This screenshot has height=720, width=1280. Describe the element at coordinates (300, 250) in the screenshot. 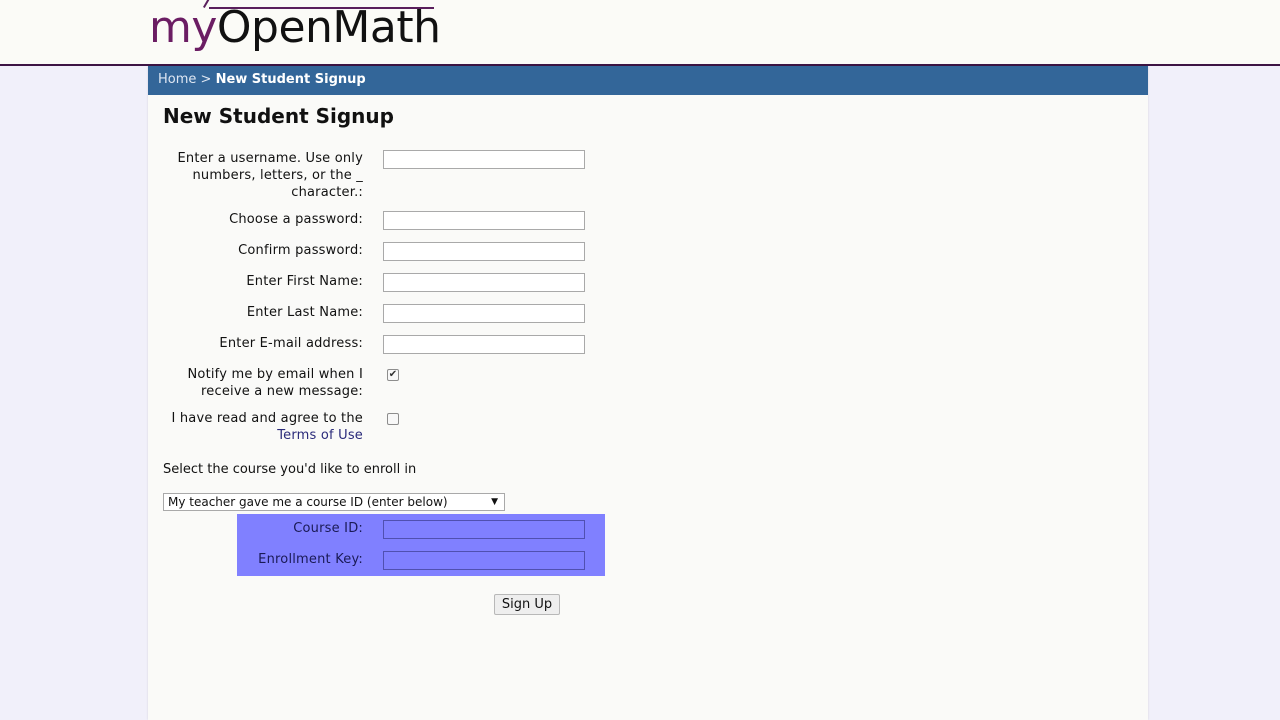

I see `confirm-password-label: Confirm password:` at that location.